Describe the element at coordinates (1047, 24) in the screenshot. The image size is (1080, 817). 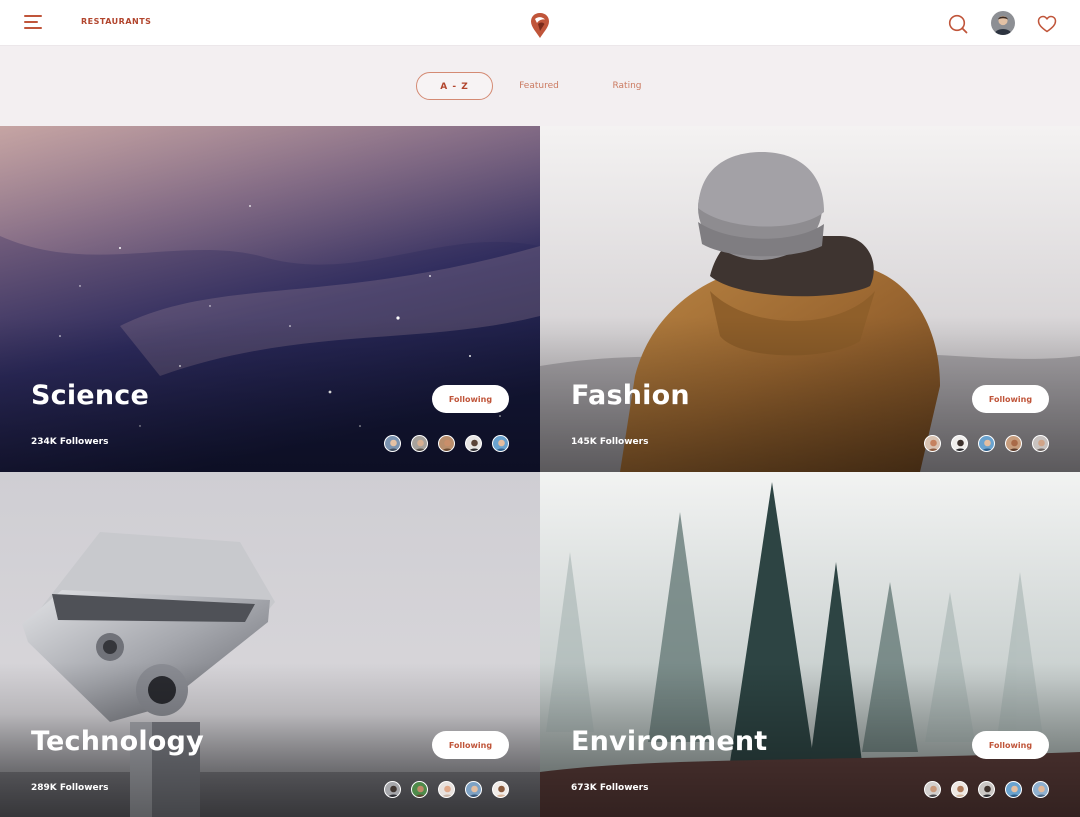
I see `heart-icon` at that location.